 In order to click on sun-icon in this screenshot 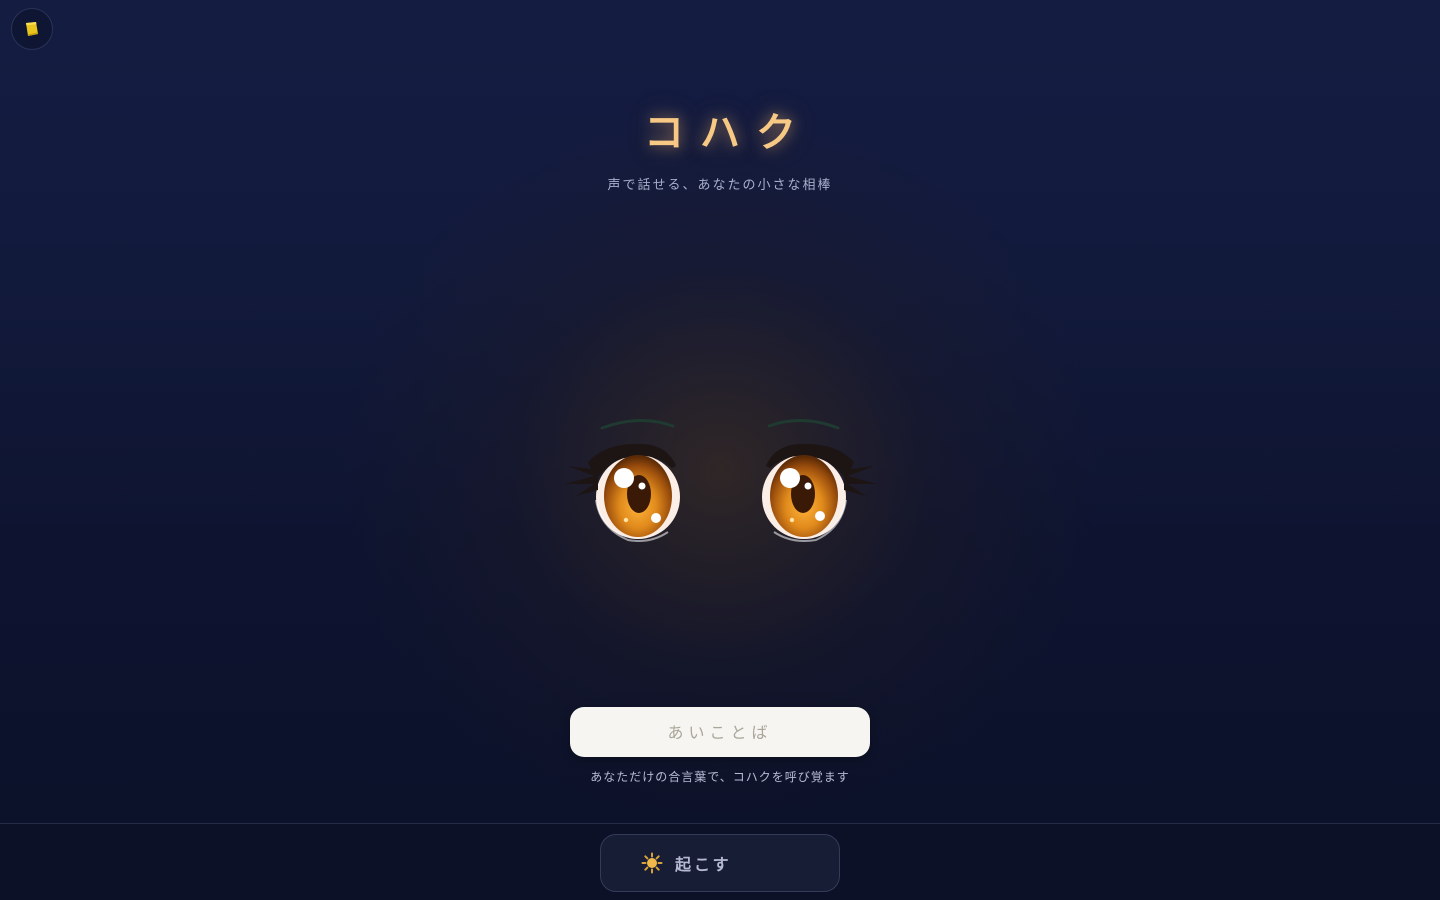, I will do `click(652, 863)`.